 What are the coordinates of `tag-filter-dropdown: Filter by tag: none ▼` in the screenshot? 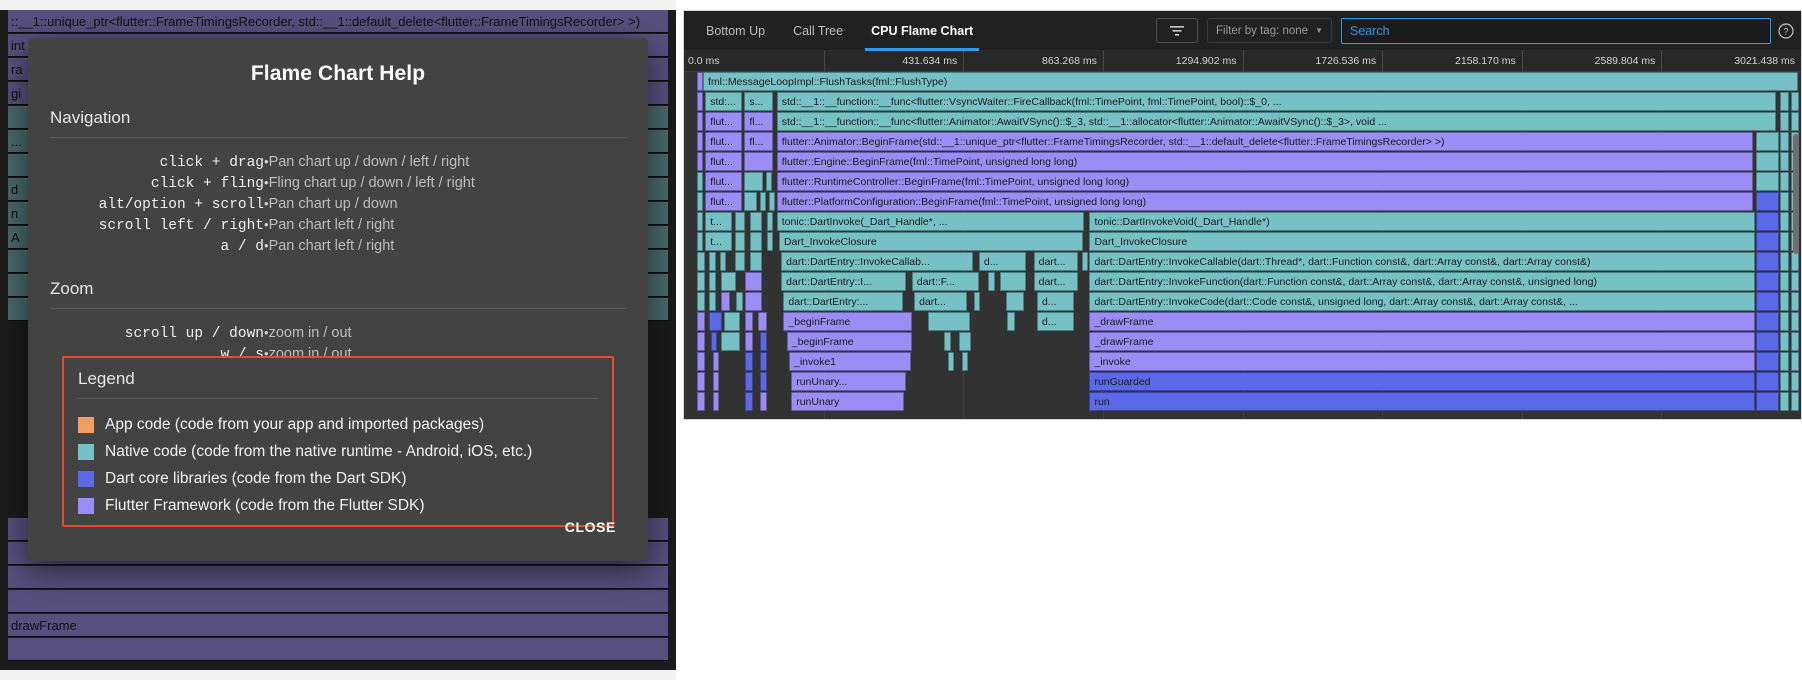 It's located at (1269, 30).